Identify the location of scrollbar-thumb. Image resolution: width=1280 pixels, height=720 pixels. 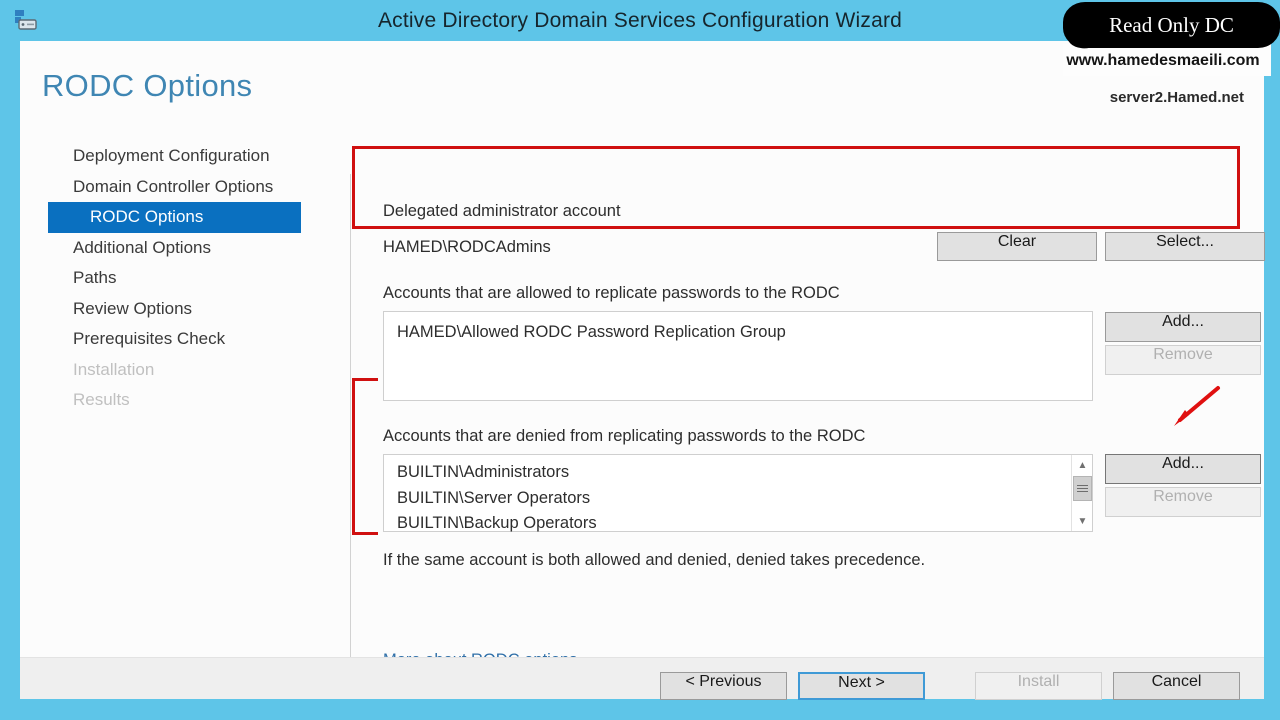
(1082, 488).